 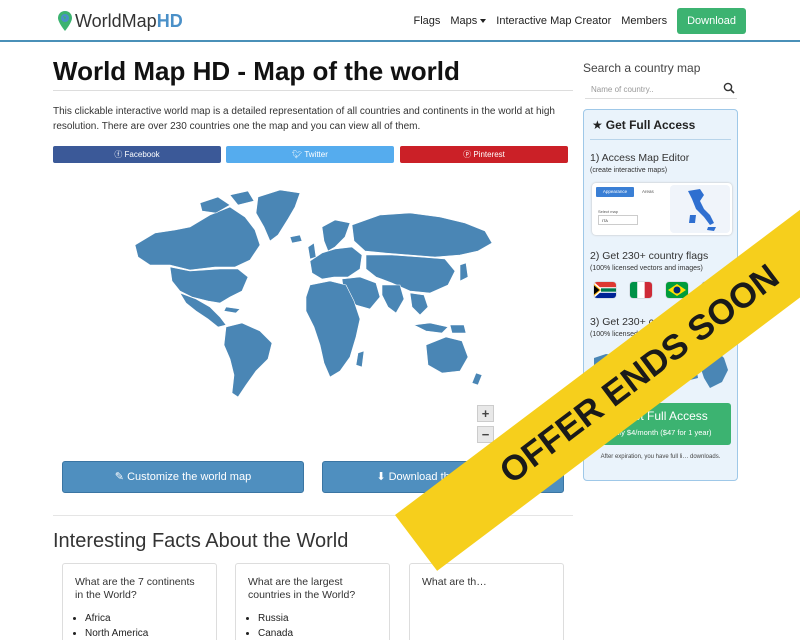 I want to click on fact-list: Russia Canada, so click(x=312, y=625).